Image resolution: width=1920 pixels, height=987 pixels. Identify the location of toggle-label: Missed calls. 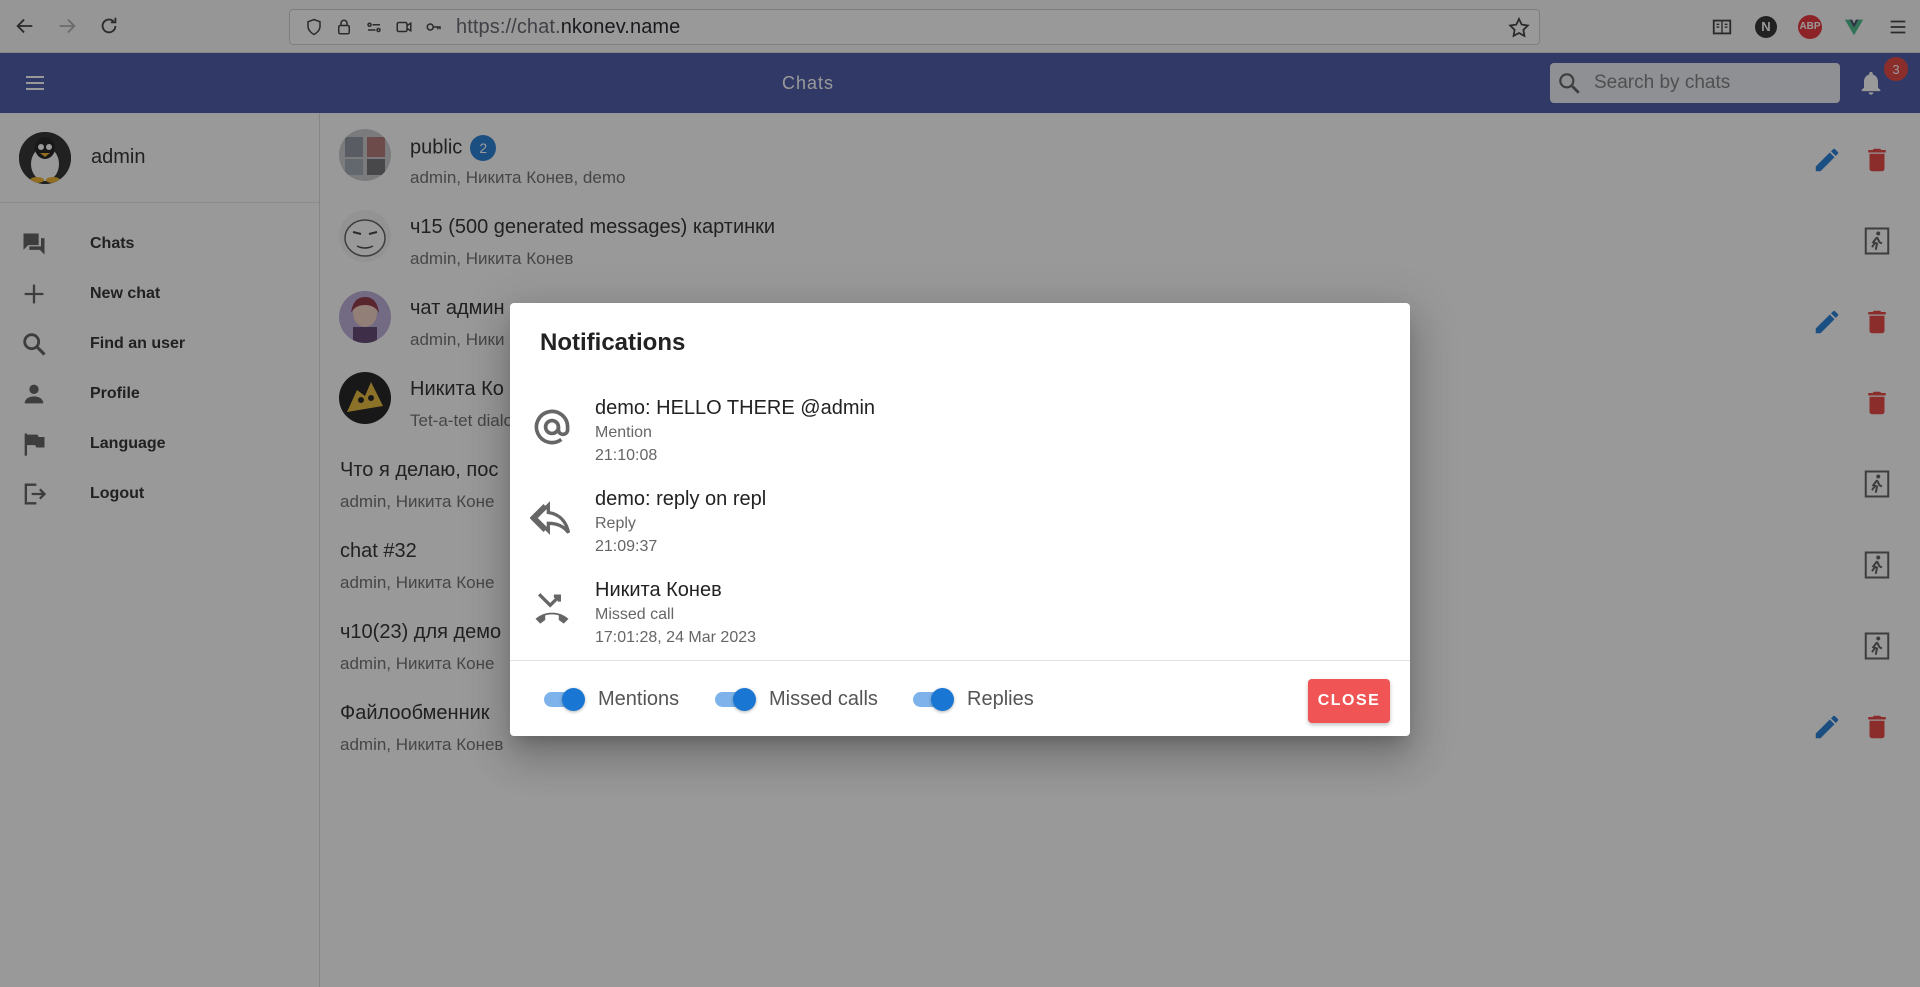
(823, 698).